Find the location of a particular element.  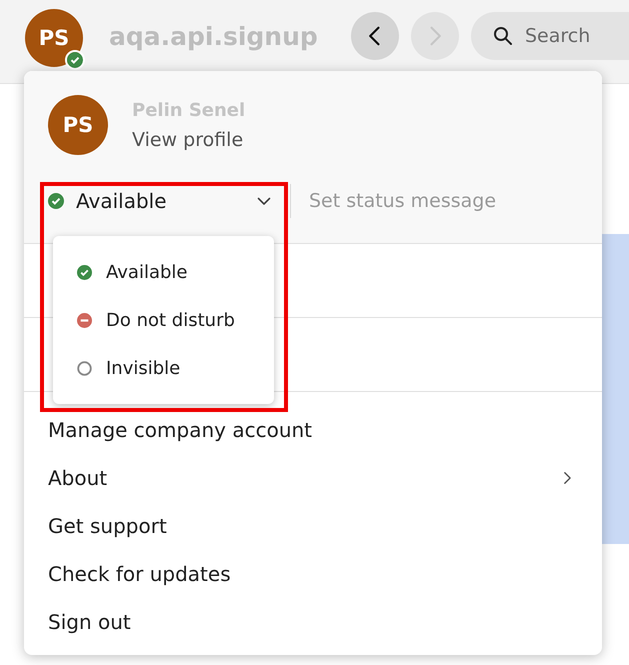

menu-item: About is located at coordinates (313, 478).